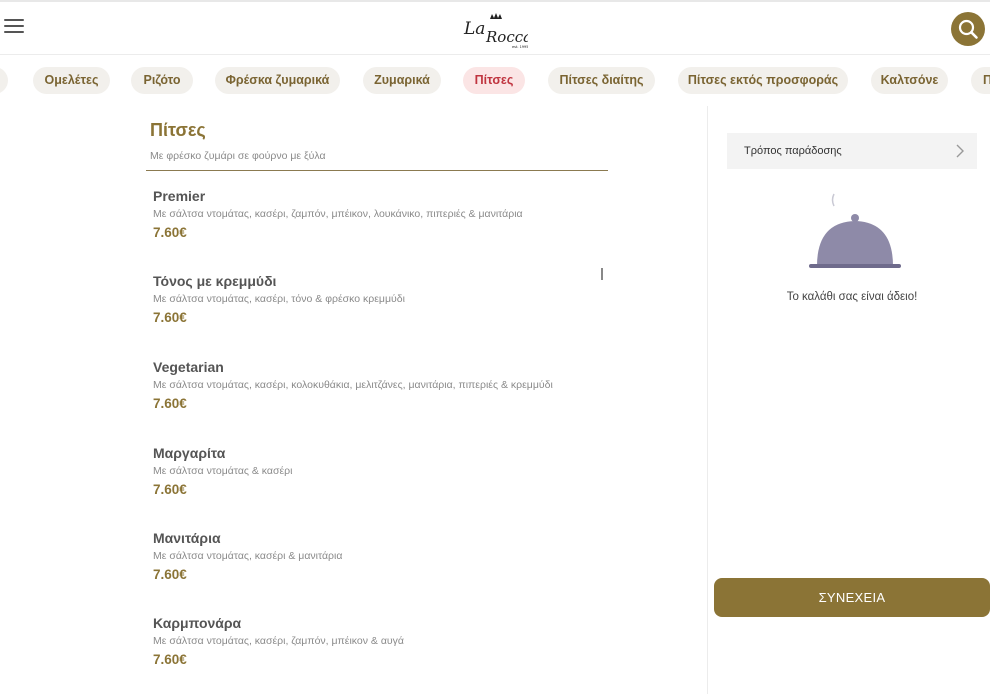 This screenshot has width=990, height=694. I want to click on item-name: Μαργαρίτα, so click(189, 453).